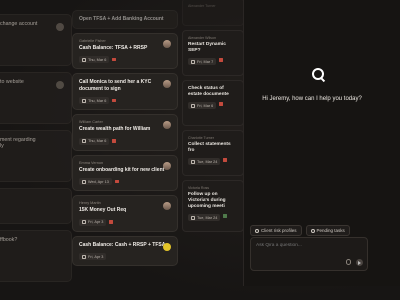 The height and width of the screenshot is (300, 400). I want to click on due-date: Fri, Mar 7, so click(202, 61).